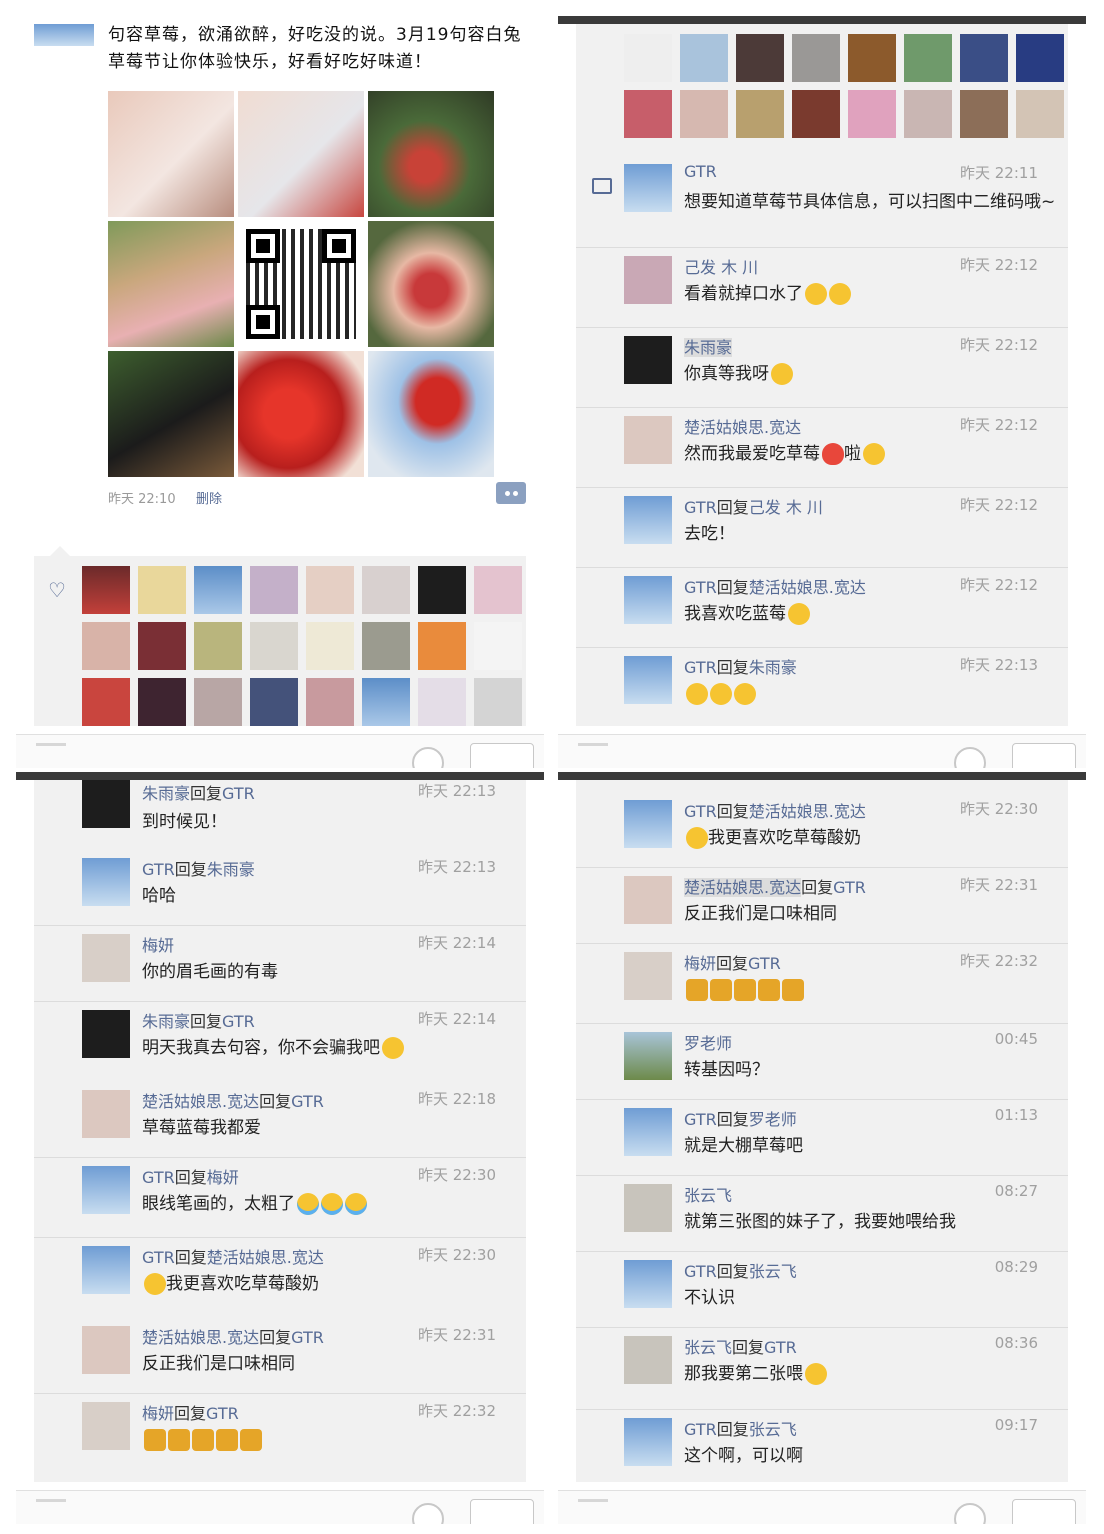  What do you see at coordinates (190, 1176) in the screenshot?
I see `commenter-name: GTR回复梅妍` at bounding box center [190, 1176].